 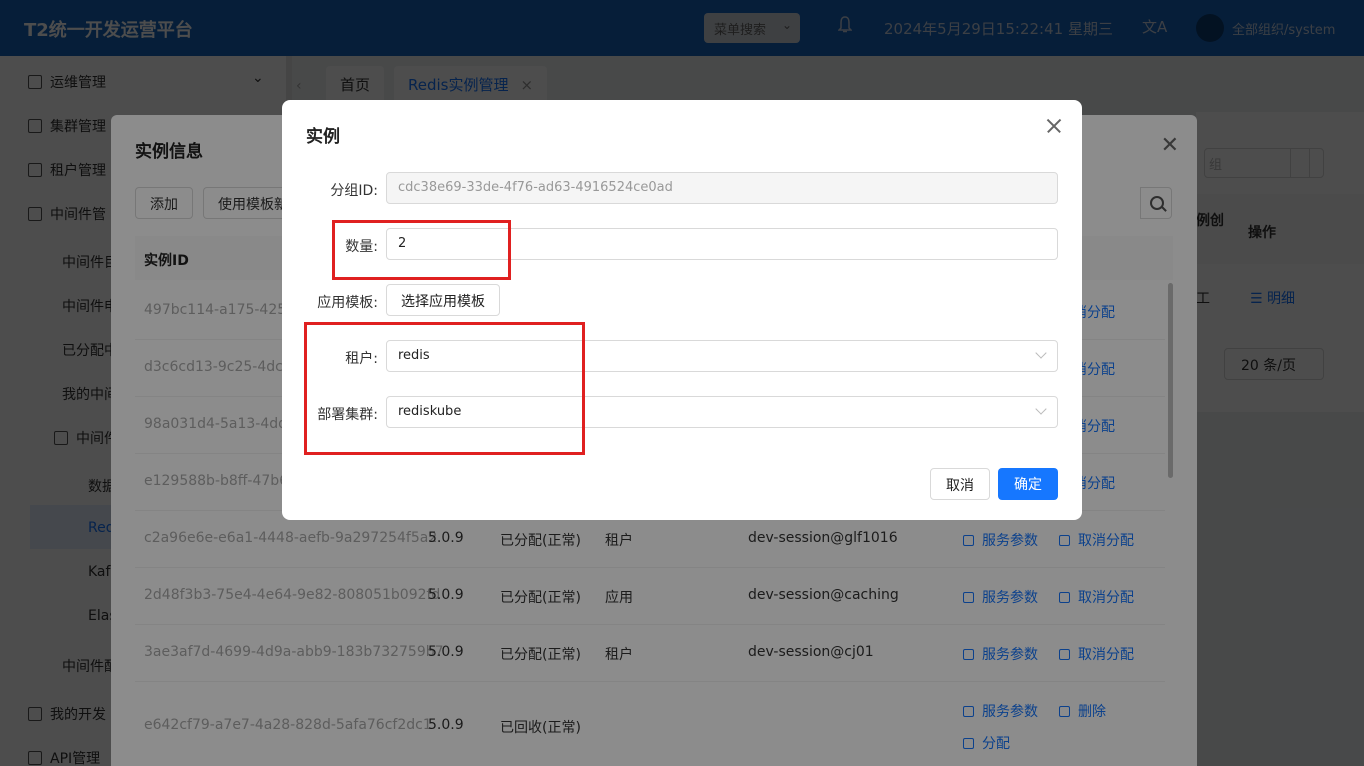 What do you see at coordinates (444, 388) in the screenshot?
I see `highlight-box-tenant-cluster` at bounding box center [444, 388].